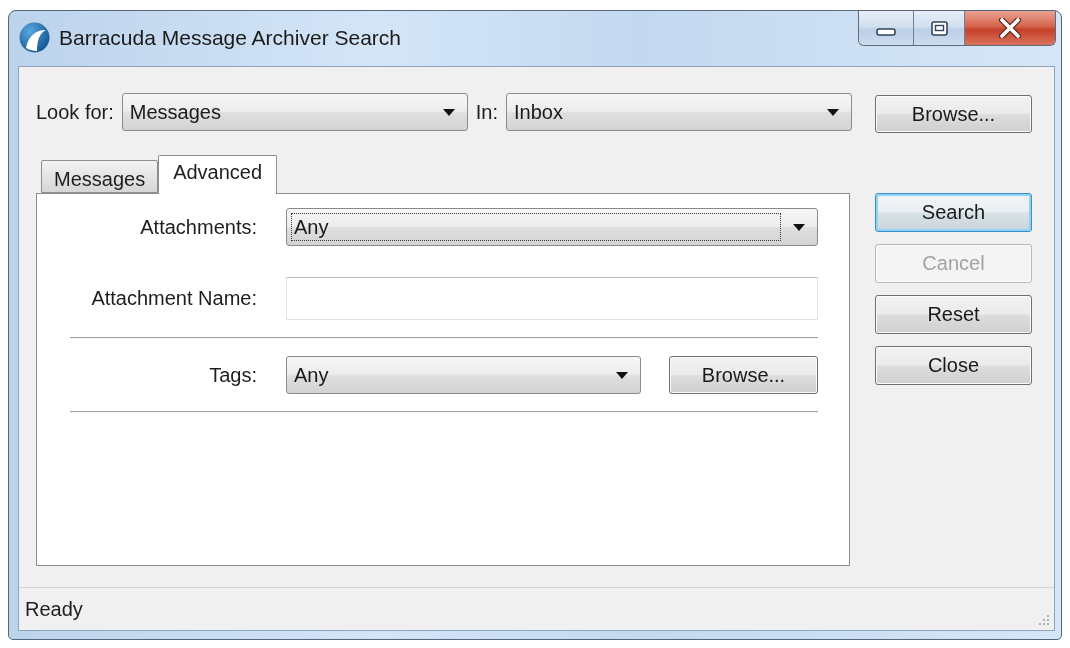 This screenshot has width=1070, height=648. I want to click on tab: Advanced, so click(218, 174).